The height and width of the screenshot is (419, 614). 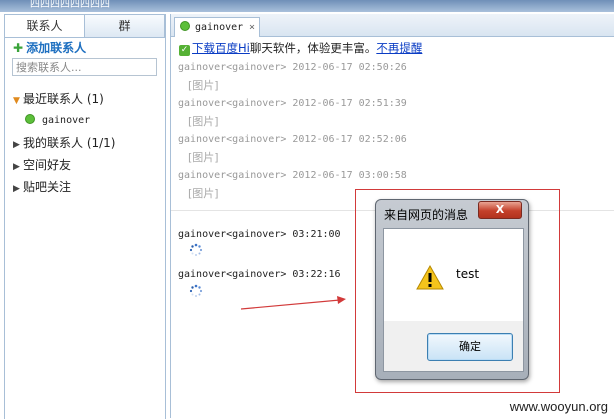 What do you see at coordinates (558, 406) in the screenshot?
I see `watermark: www.wooyun.org` at bounding box center [558, 406].